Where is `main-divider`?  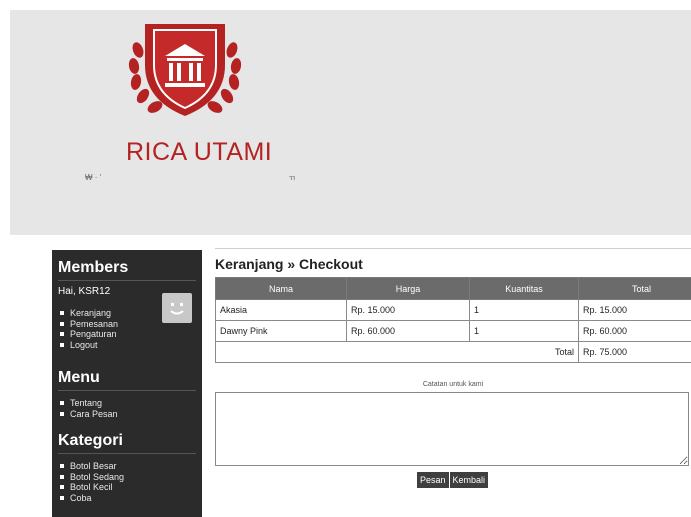 main-divider is located at coordinates (453, 248).